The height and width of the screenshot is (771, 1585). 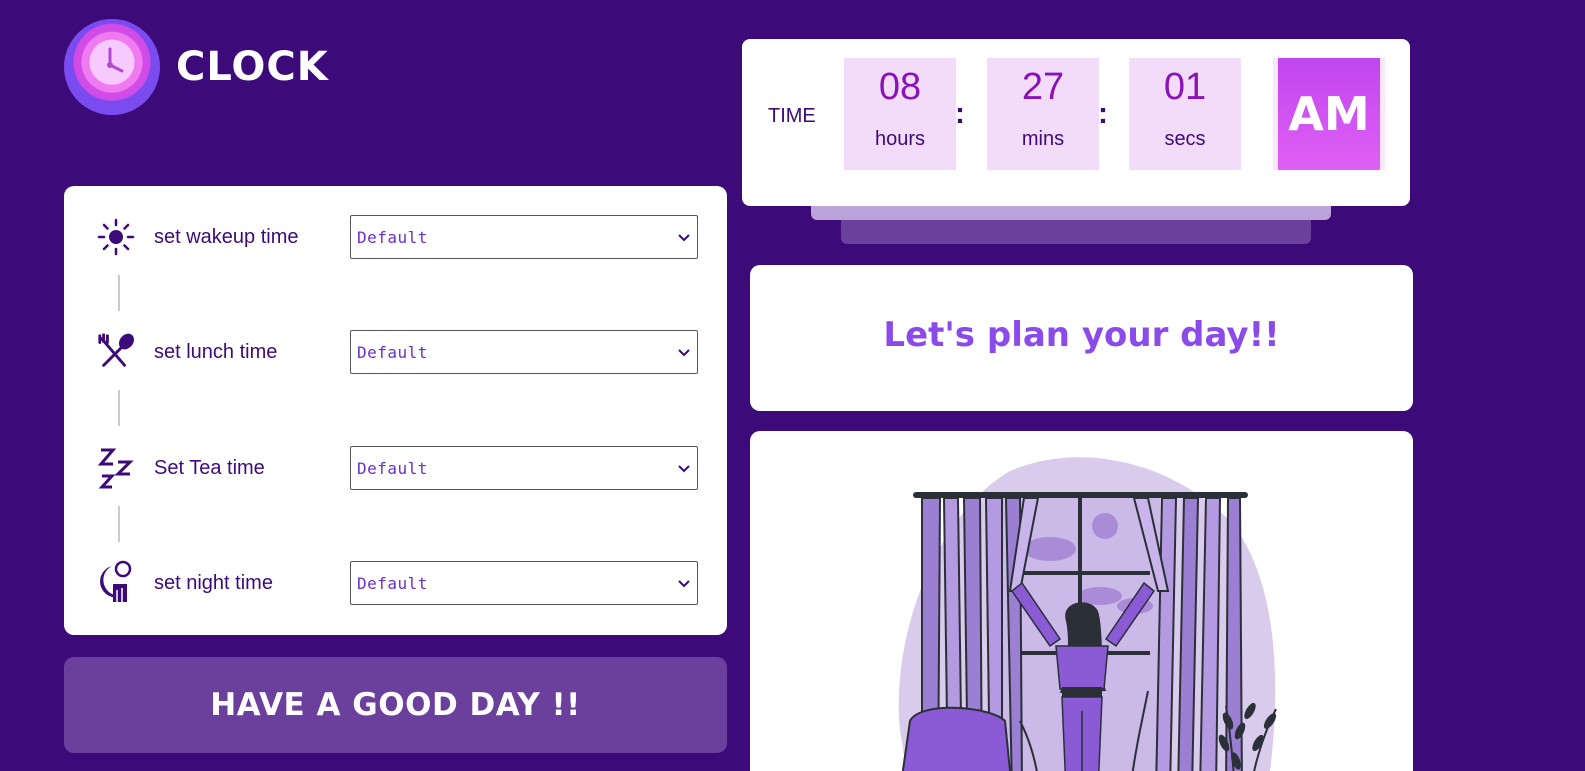 What do you see at coordinates (524, 352) in the screenshot?
I see `lunch-time-select: Default` at bounding box center [524, 352].